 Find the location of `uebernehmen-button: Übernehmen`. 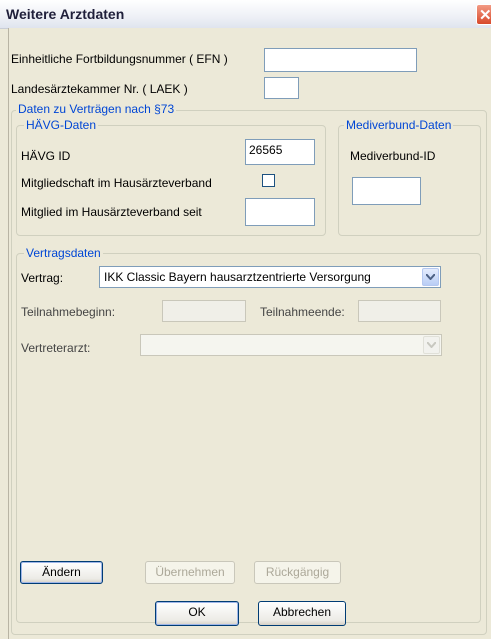

uebernehmen-button: Übernehmen is located at coordinates (190, 572).